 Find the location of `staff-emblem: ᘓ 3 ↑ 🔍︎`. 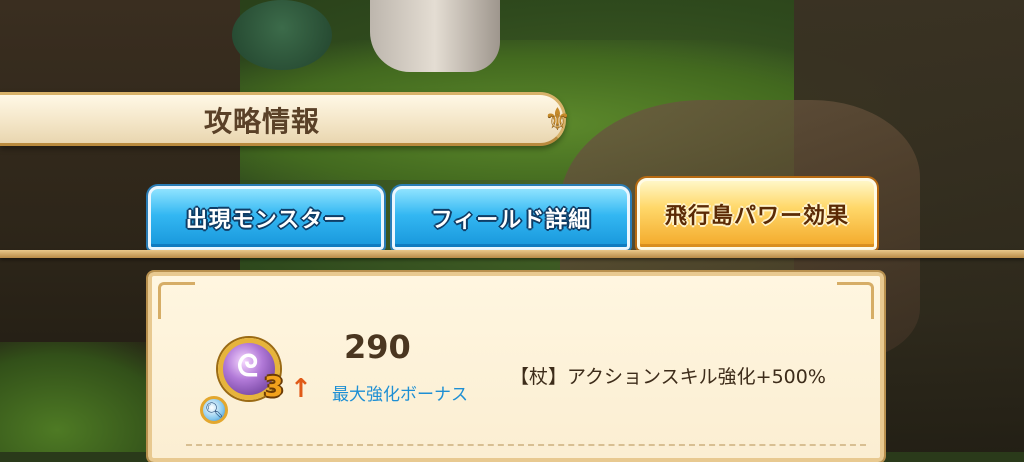

staff-emblem: ᘓ 3 ↑ 🔍︎ is located at coordinates (256, 384).